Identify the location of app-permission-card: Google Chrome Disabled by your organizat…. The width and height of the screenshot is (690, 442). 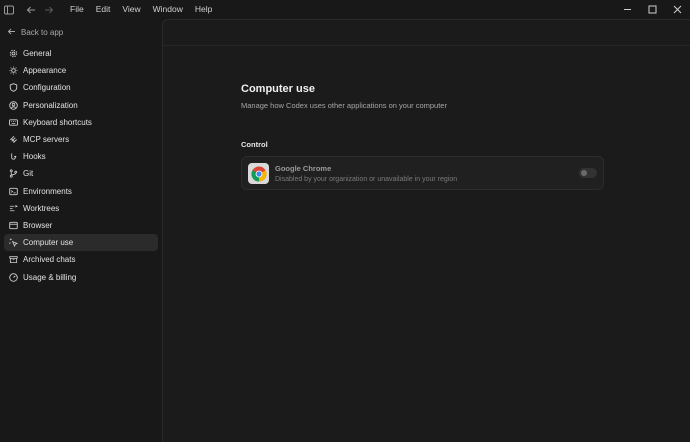
(422, 173).